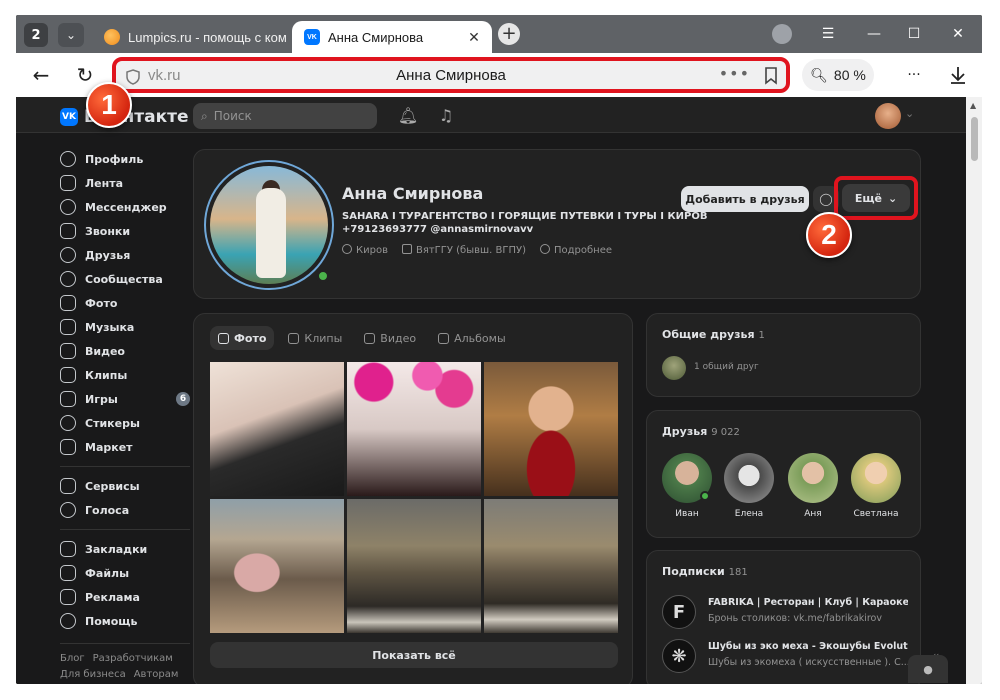 The image size is (1000, 700). Describe the element at coordinates (408, 115) in the screenshot. I see `notifications-bell-icon: 🔔︎` at that location.